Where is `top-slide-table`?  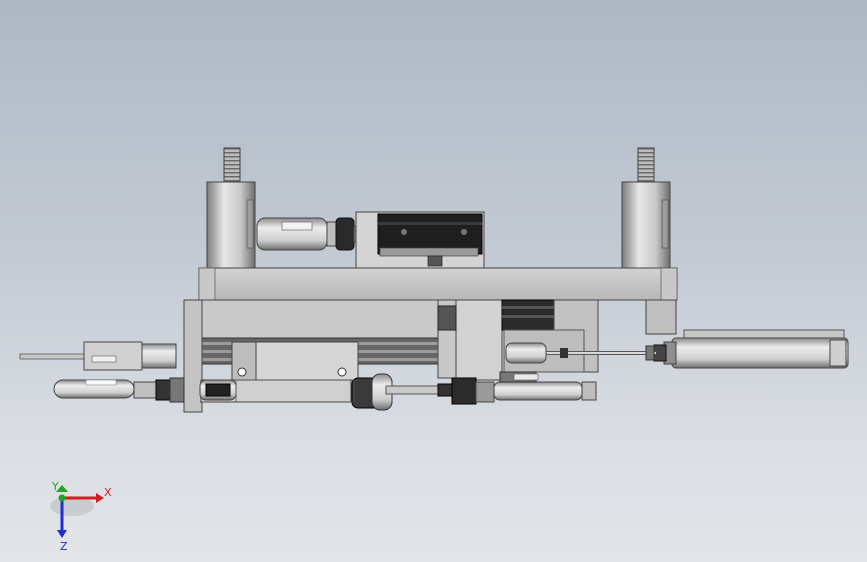 top-slide-table is located at coordinates (420, 240).